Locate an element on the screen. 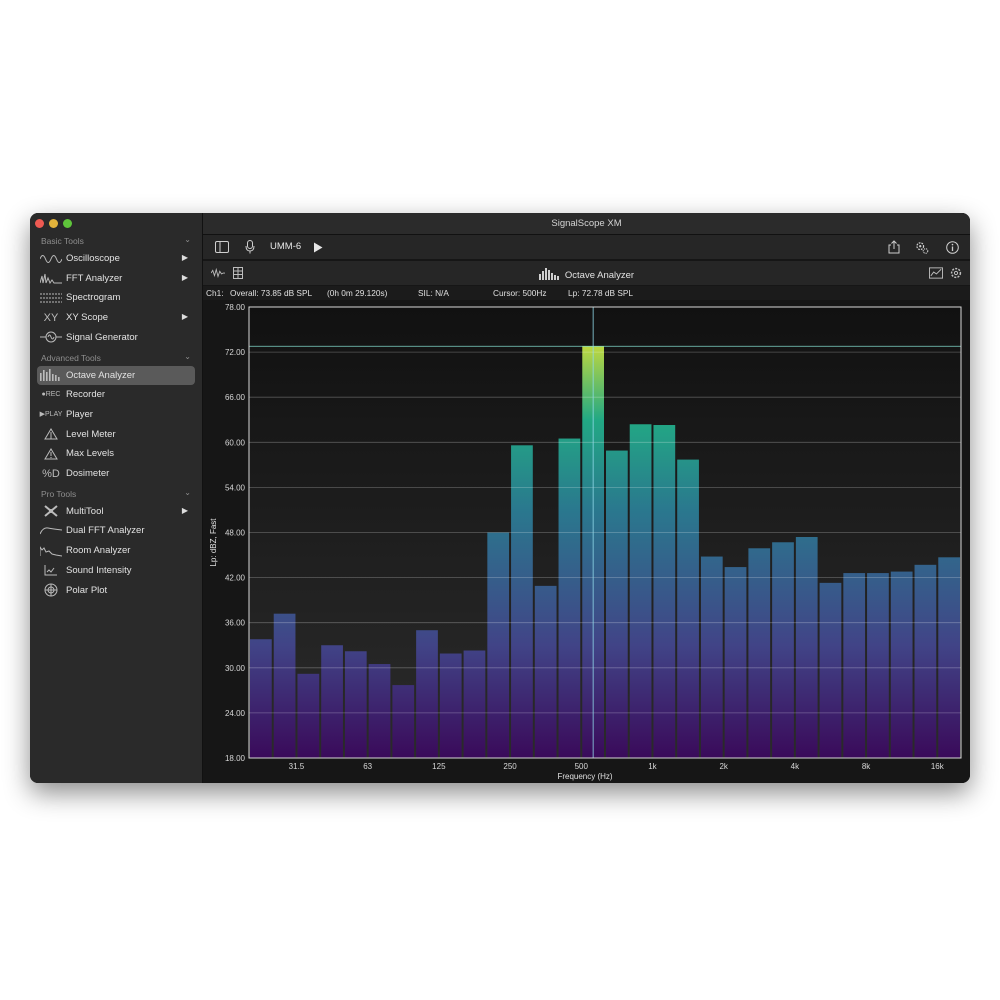  sidebar-item-label: Max Levels is located at coordinates (90, 454).